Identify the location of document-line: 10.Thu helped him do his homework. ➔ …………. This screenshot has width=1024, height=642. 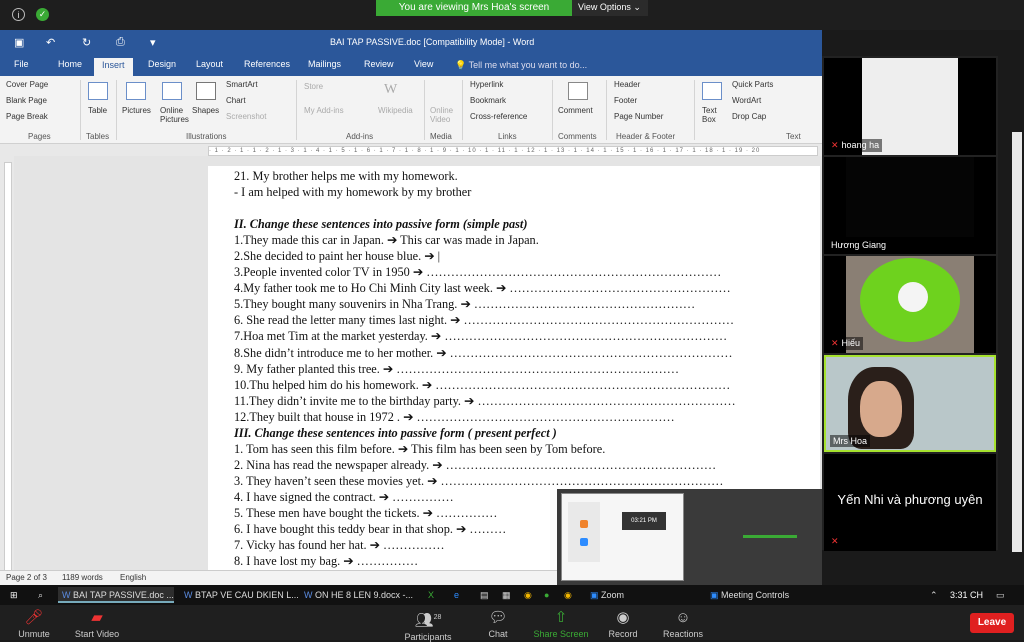
(524, 385).